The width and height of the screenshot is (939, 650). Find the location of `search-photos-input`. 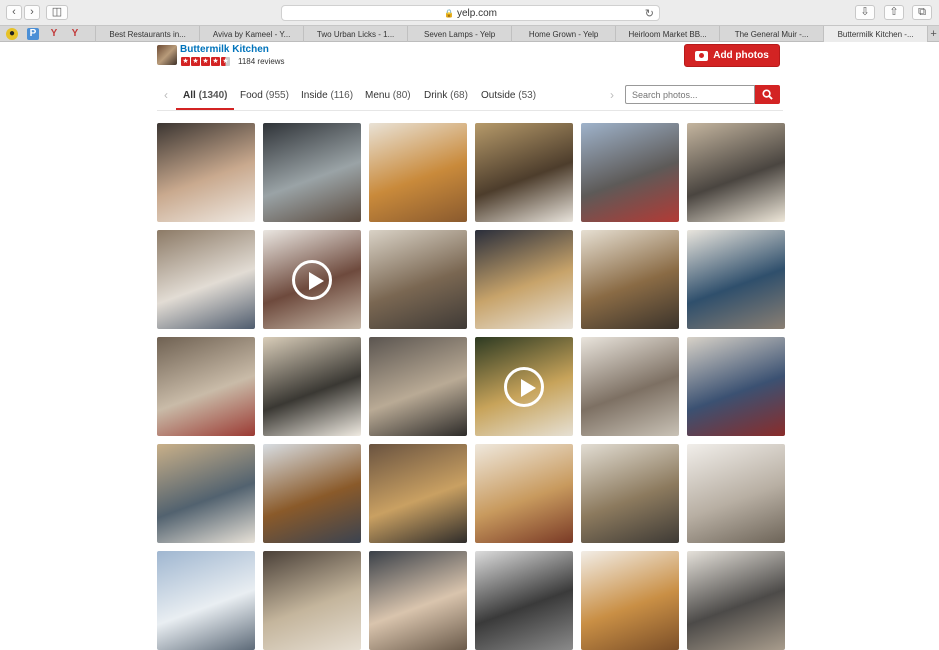

search-photos-input is located at coordinates (690, 94).